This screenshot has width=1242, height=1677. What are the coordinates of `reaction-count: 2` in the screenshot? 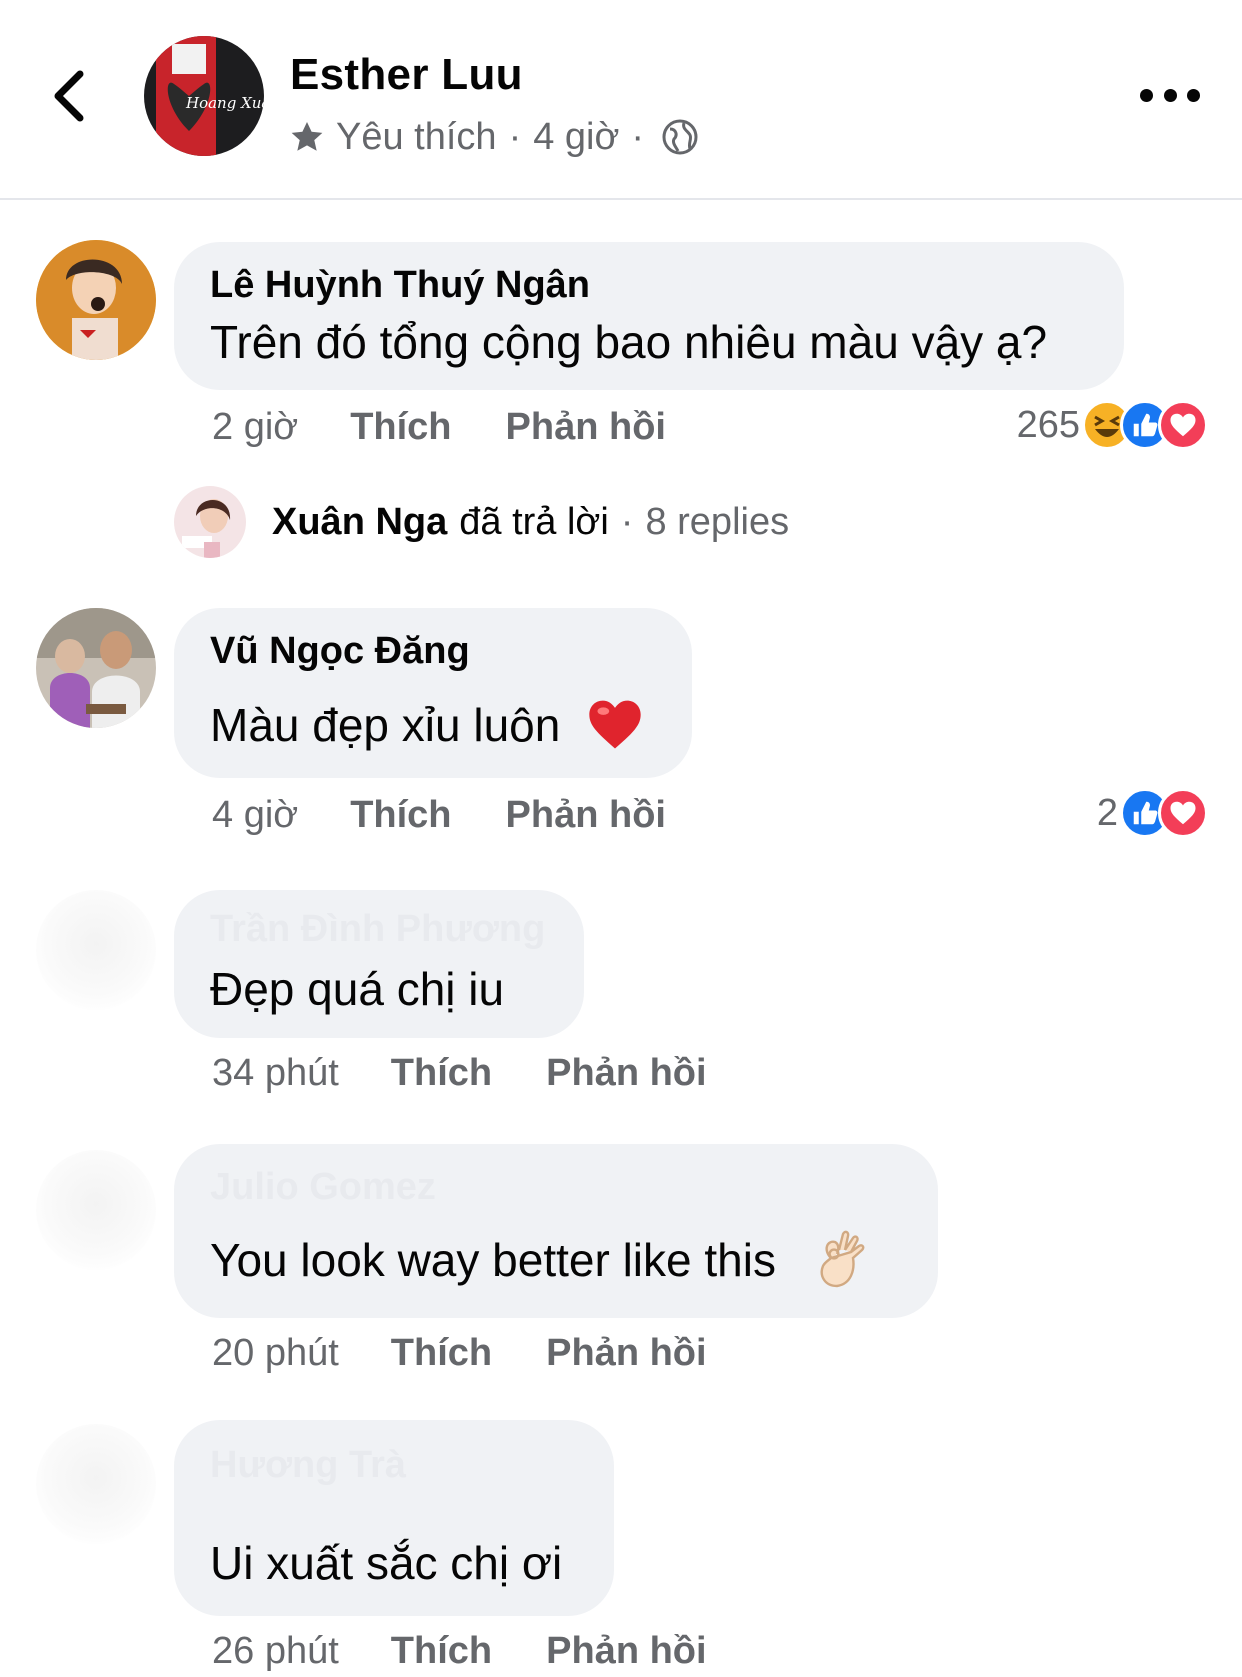 It's located at (1107, 812).